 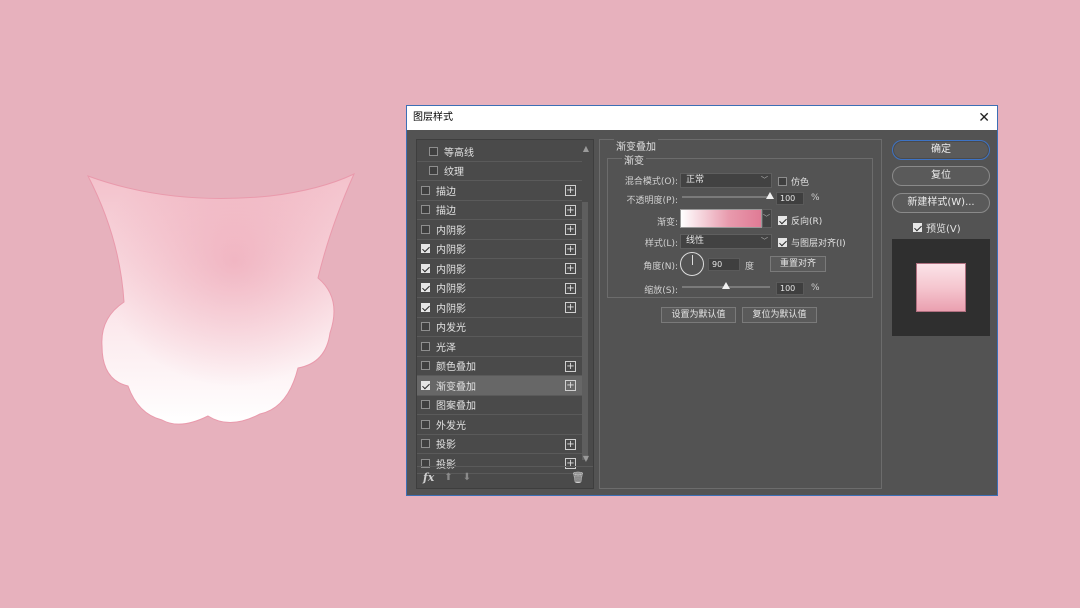 I want to click on reverse-label: 反向(R), so click(x=807, y=222).